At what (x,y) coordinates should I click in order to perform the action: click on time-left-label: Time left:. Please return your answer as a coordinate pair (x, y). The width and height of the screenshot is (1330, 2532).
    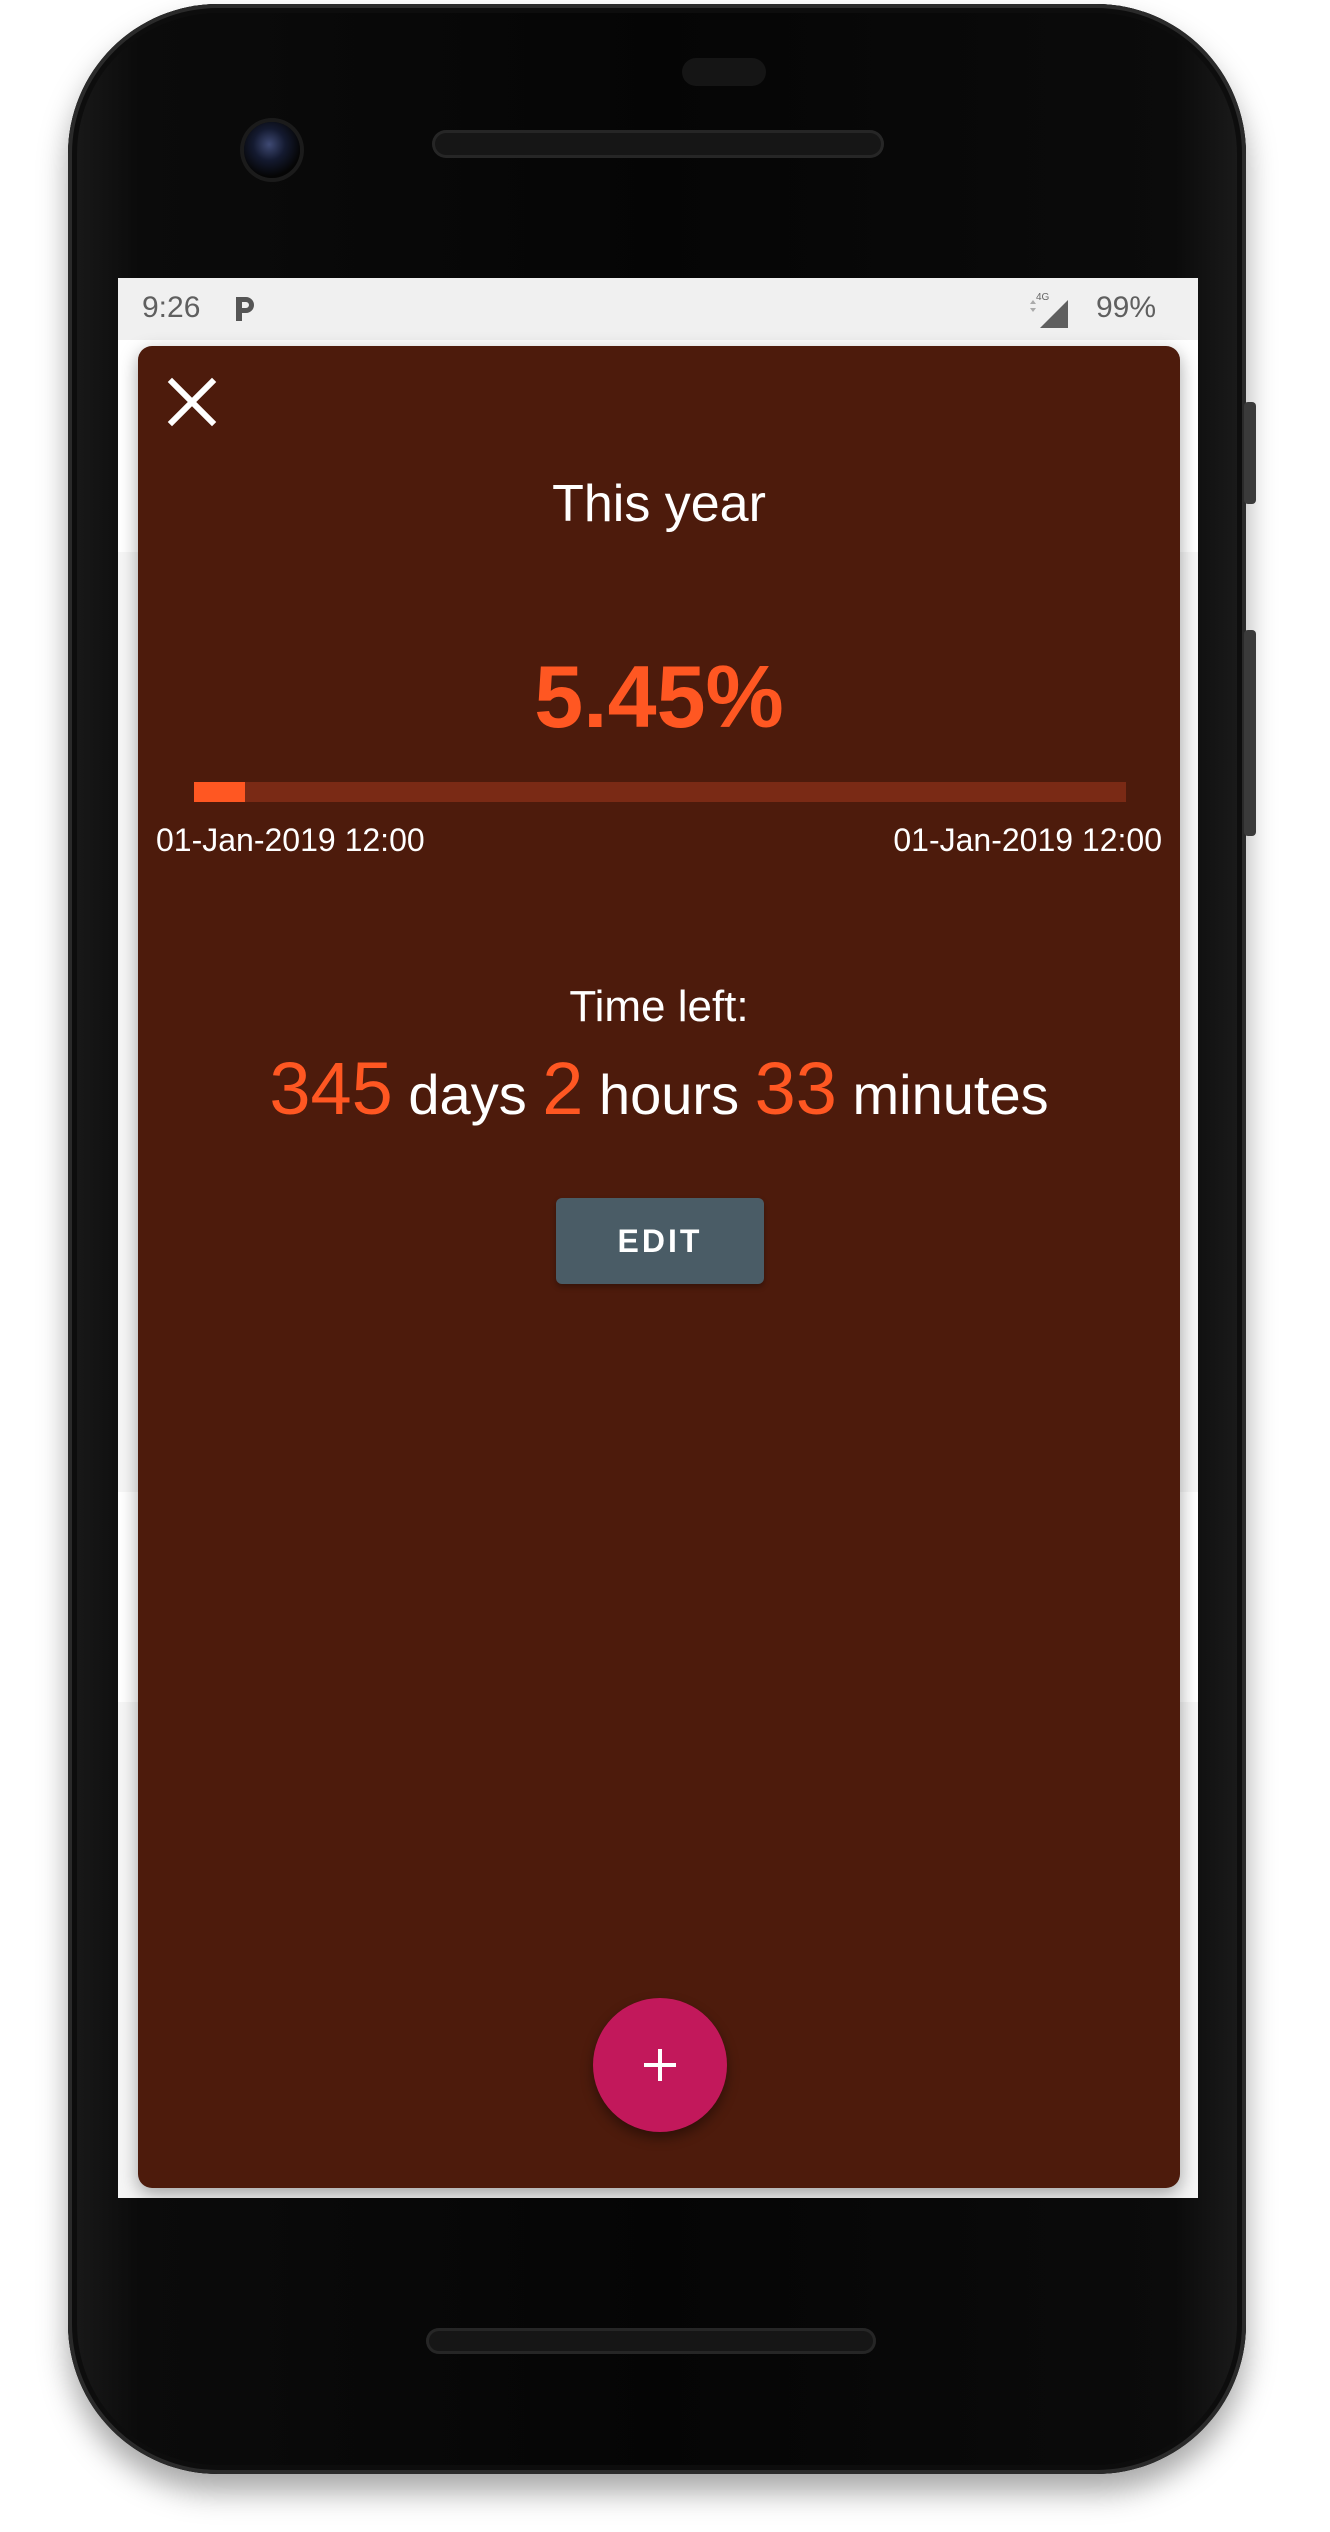
    Looking at the image, I should click on (659, 1006).